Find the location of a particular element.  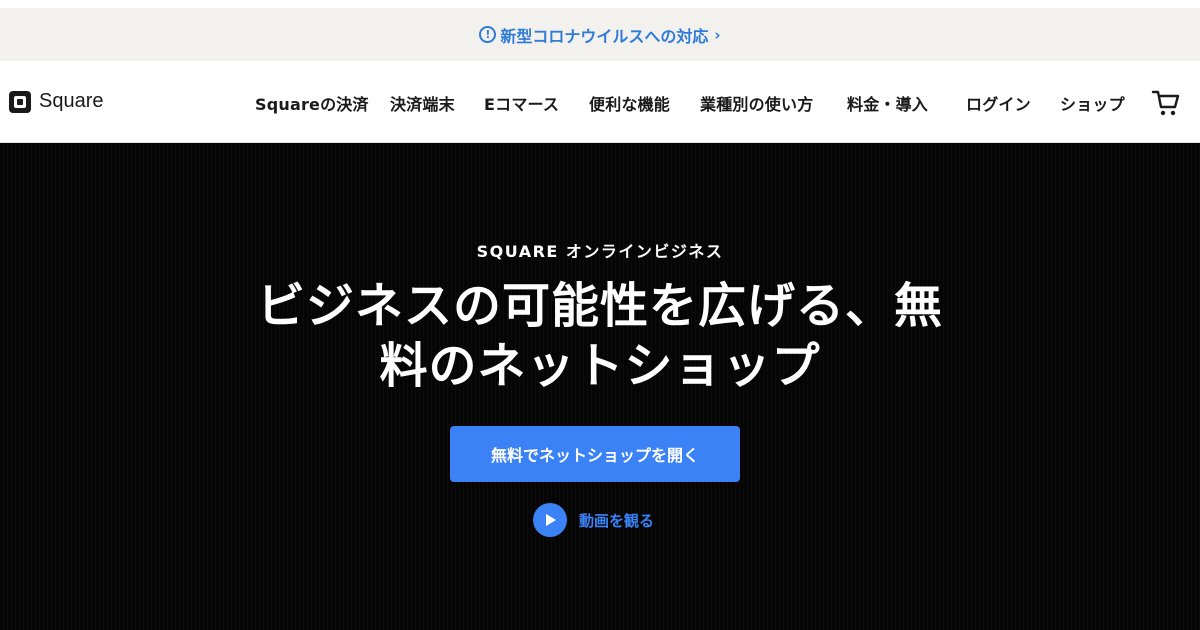

info-icon: ! is located at coordinates (488, 34).